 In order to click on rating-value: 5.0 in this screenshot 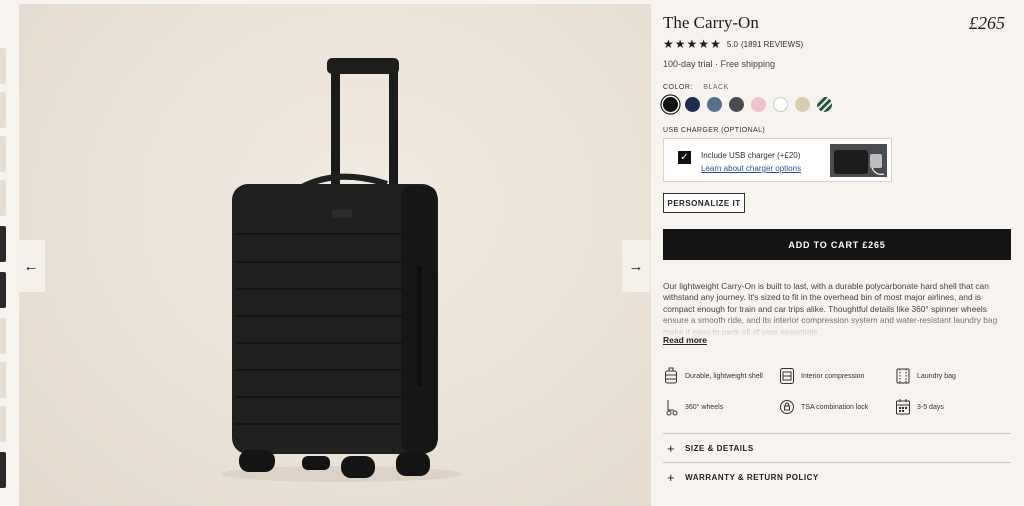, I will do `click(732, 44)`.